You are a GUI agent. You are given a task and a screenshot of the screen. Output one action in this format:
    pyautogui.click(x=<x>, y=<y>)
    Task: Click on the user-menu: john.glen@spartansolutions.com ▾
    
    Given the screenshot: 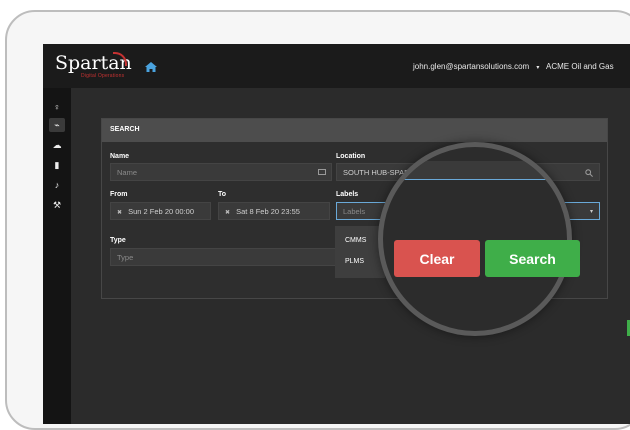 What is the action you would take?
    pyautogui.click(x=476, y=66)
    